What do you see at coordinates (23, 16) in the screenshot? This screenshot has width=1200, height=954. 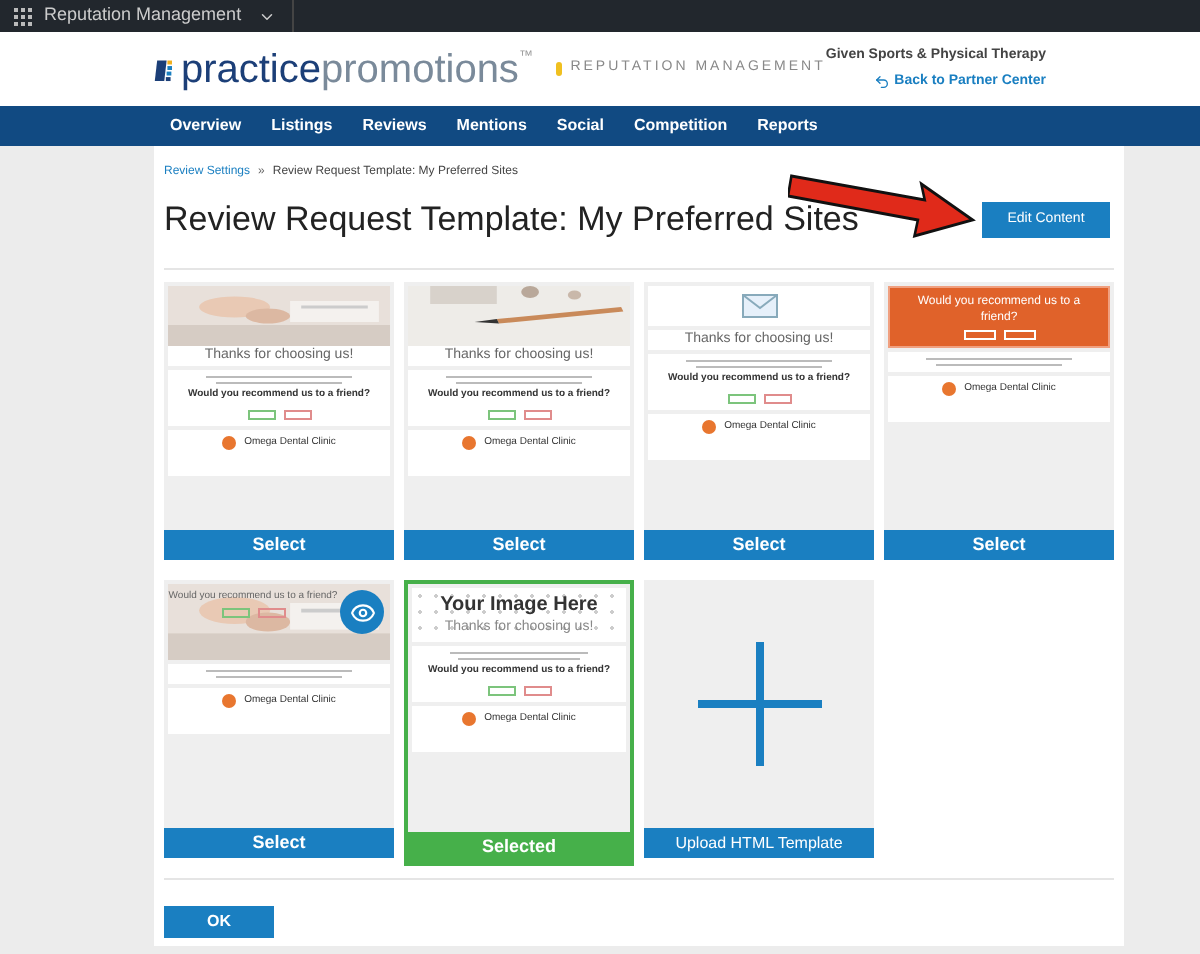 I see `apps-grid-icon` at bounding box center [23, 16].